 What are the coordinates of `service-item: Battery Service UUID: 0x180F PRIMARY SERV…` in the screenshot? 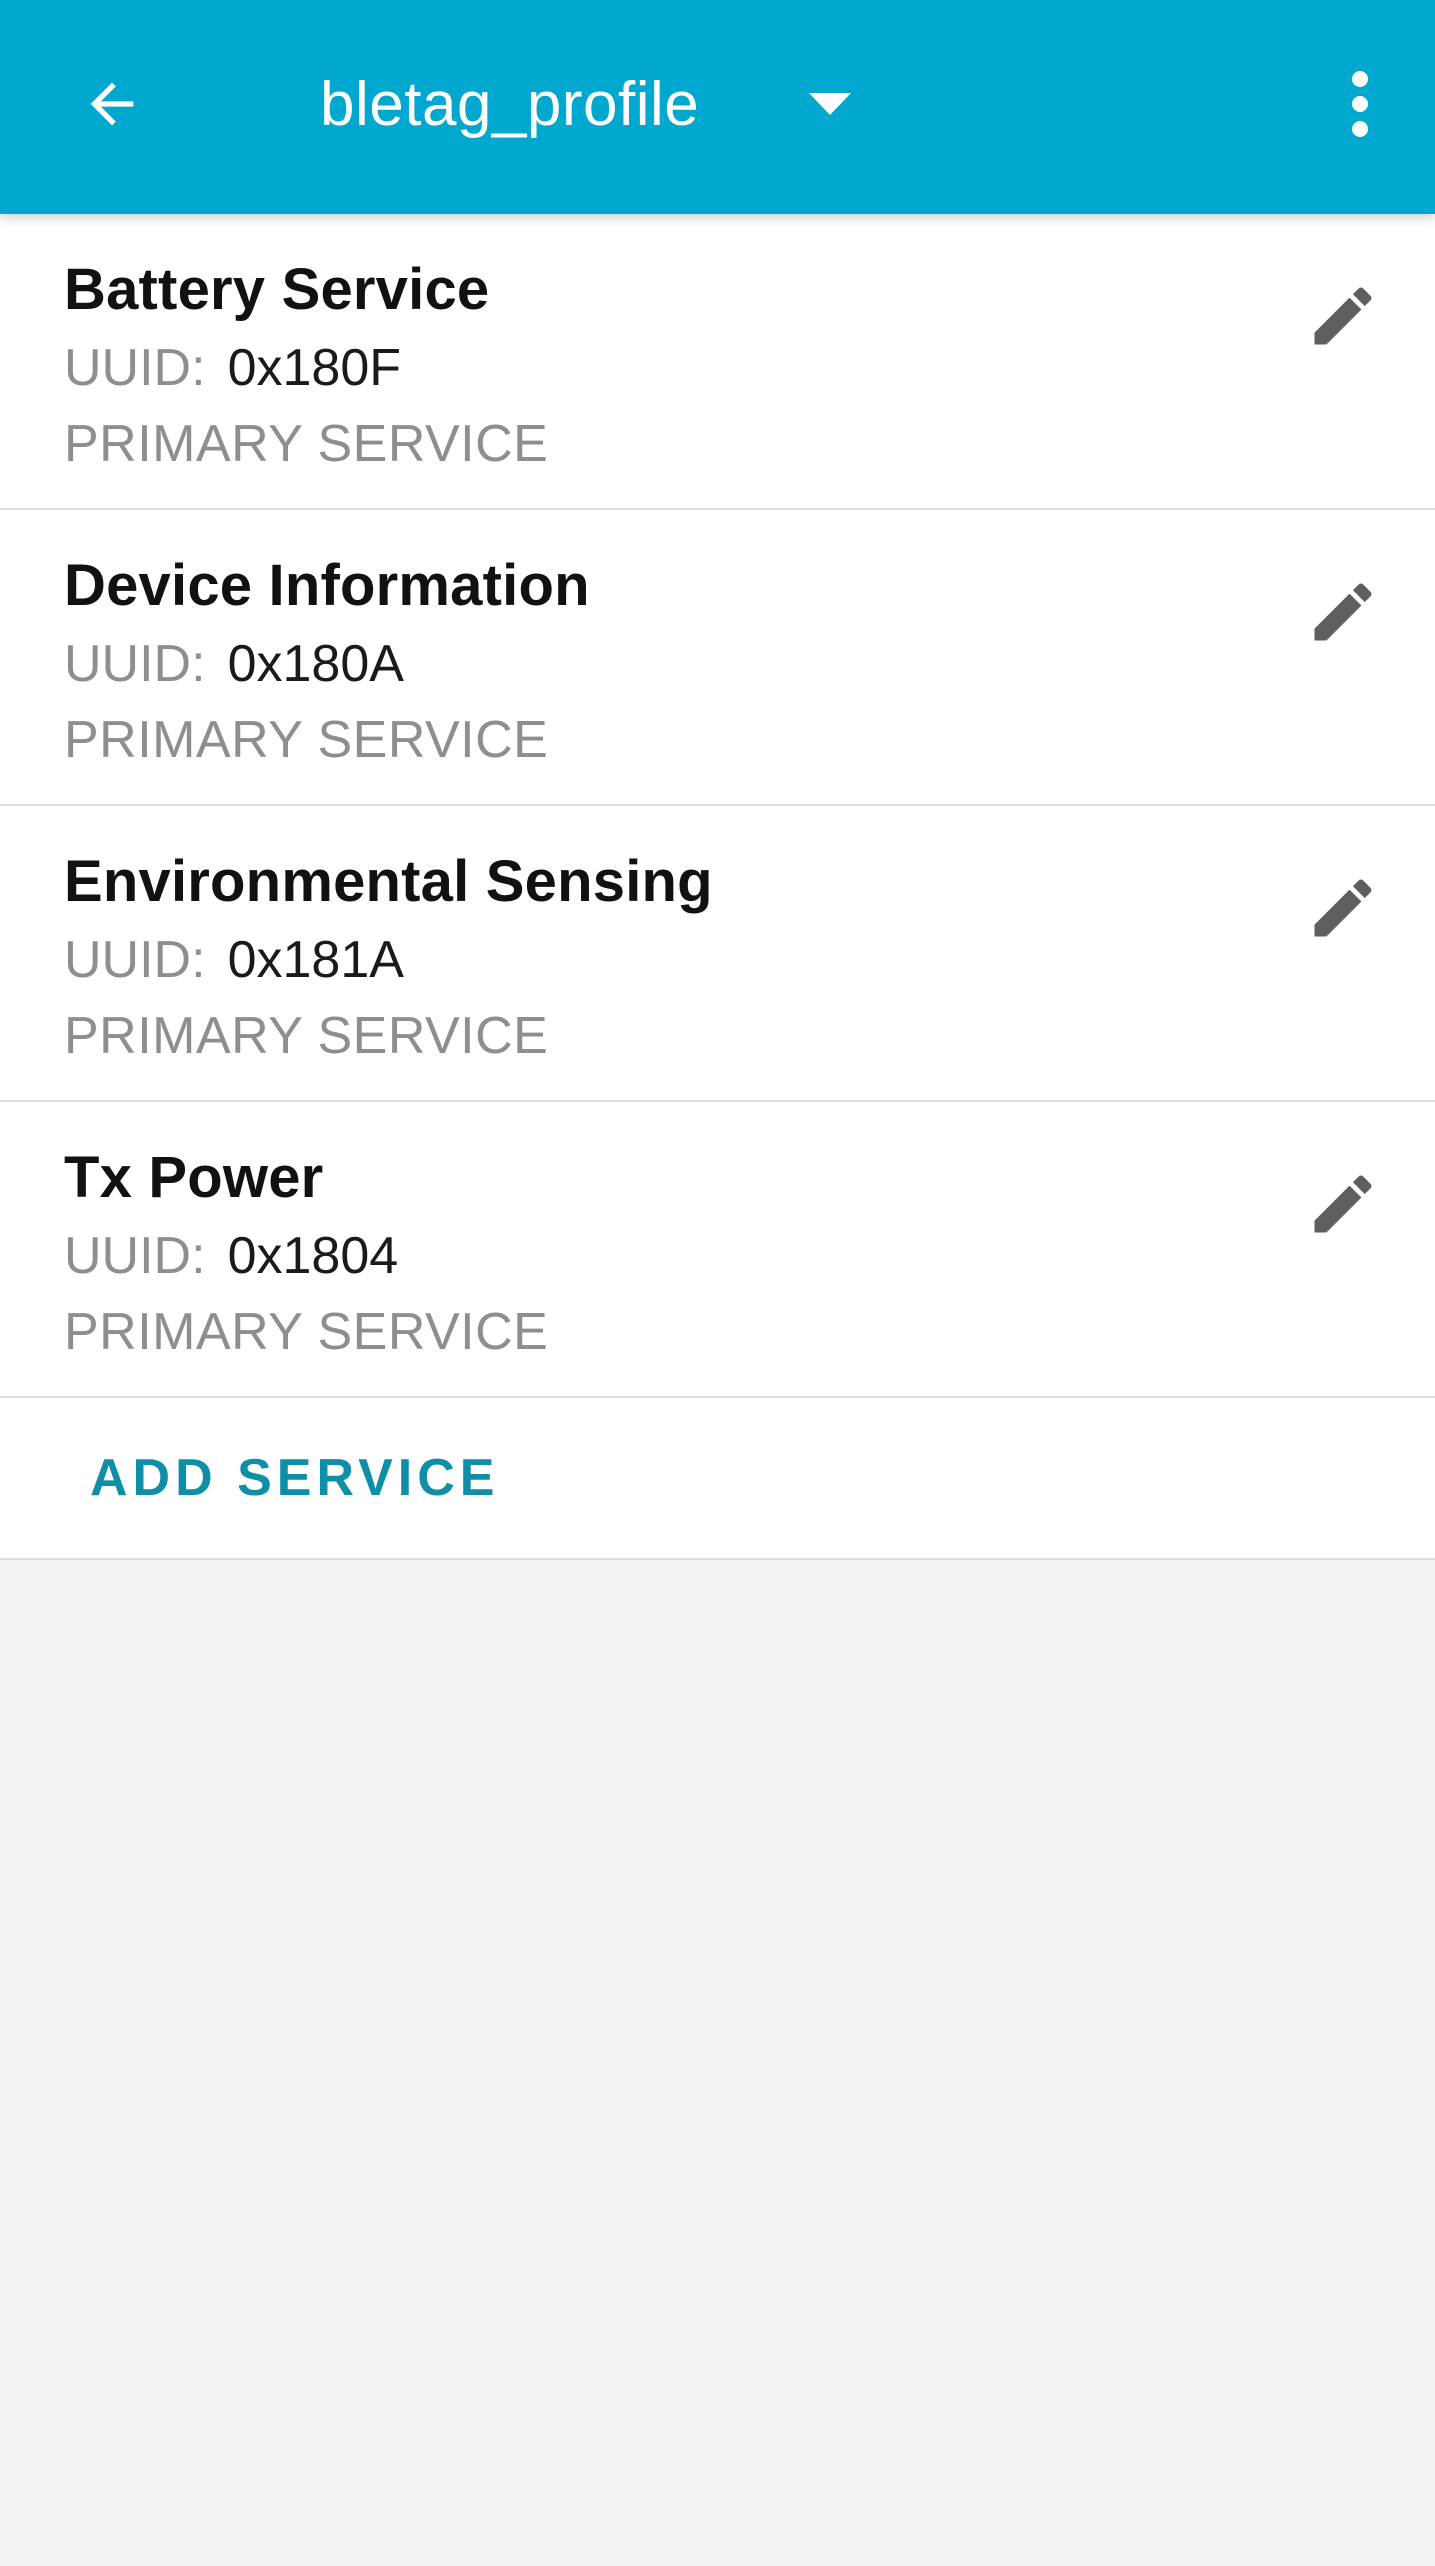 It's located at (717, 362).